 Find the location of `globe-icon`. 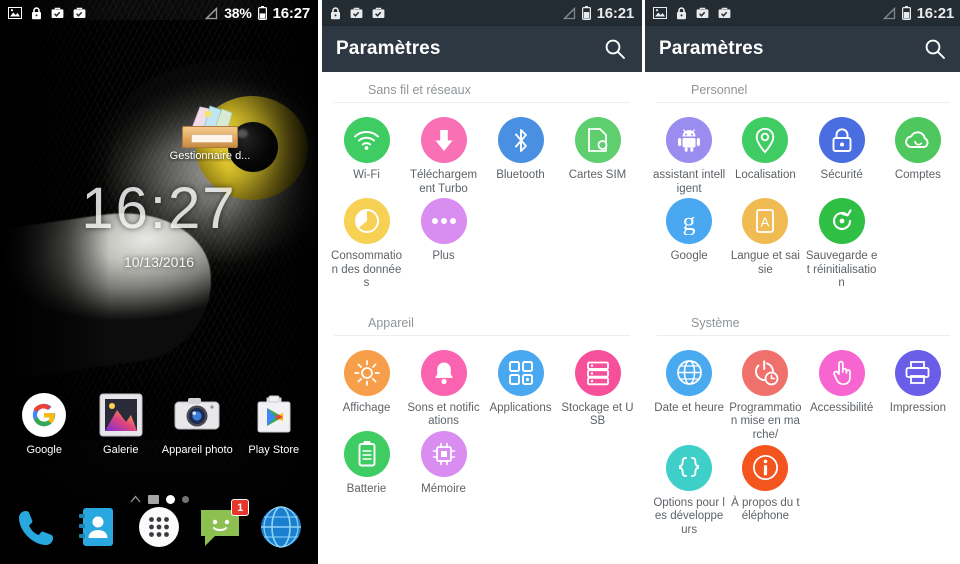

globe-icon is located at coordinates (689, 372).